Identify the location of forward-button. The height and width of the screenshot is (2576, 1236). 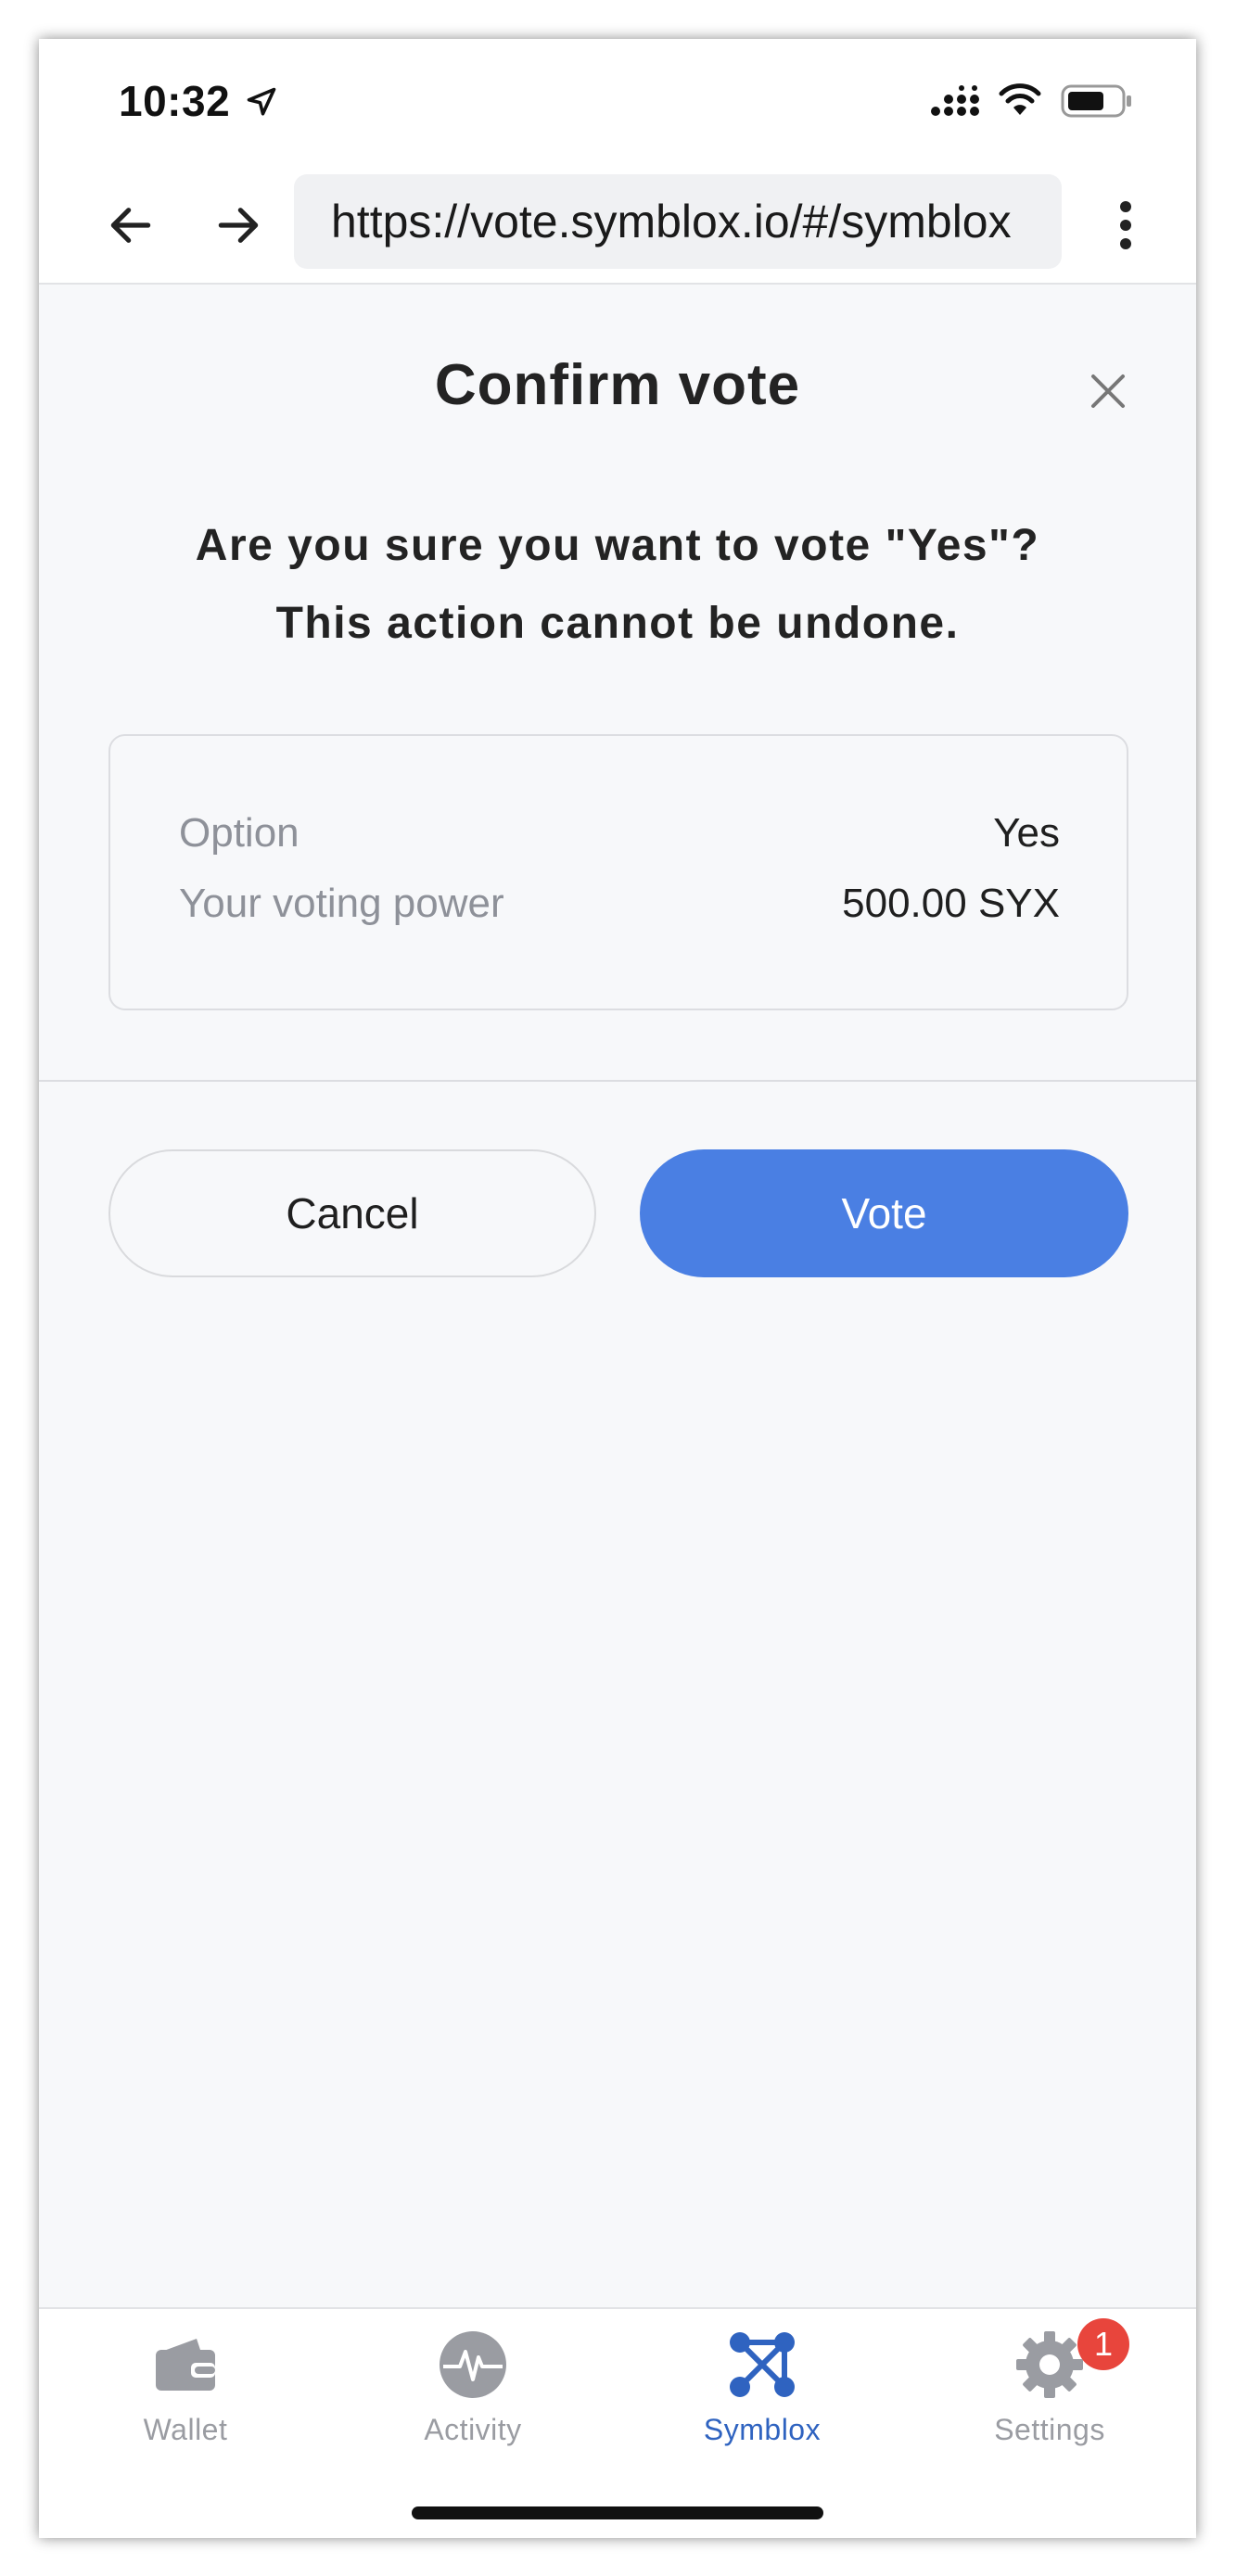
(238, 225).